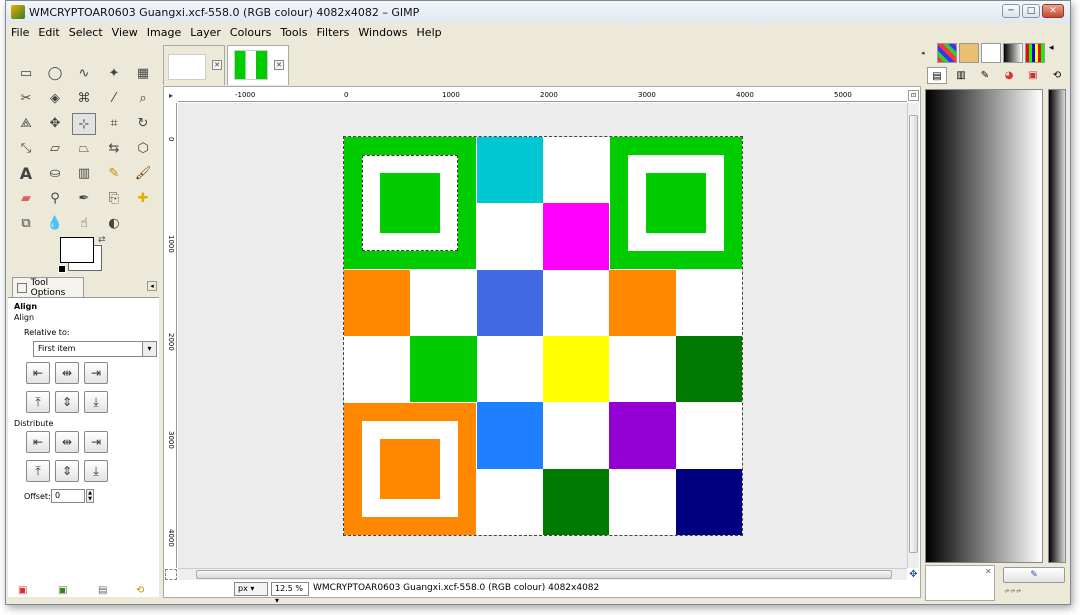  I want to click on gradient-list, so click(1057, 326).